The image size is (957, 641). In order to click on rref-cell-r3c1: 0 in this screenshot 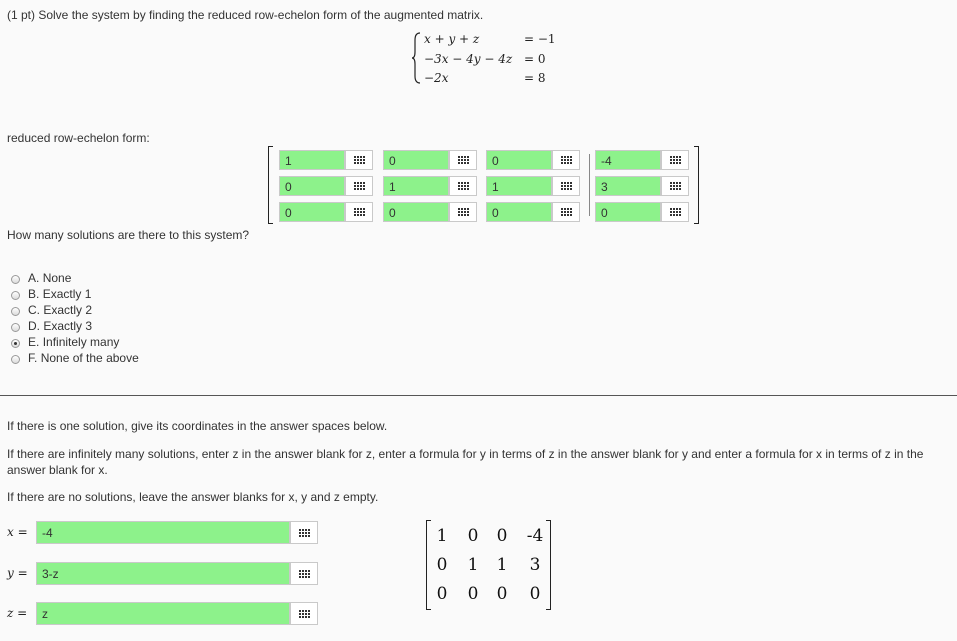, I will do `click(312, 212)`.